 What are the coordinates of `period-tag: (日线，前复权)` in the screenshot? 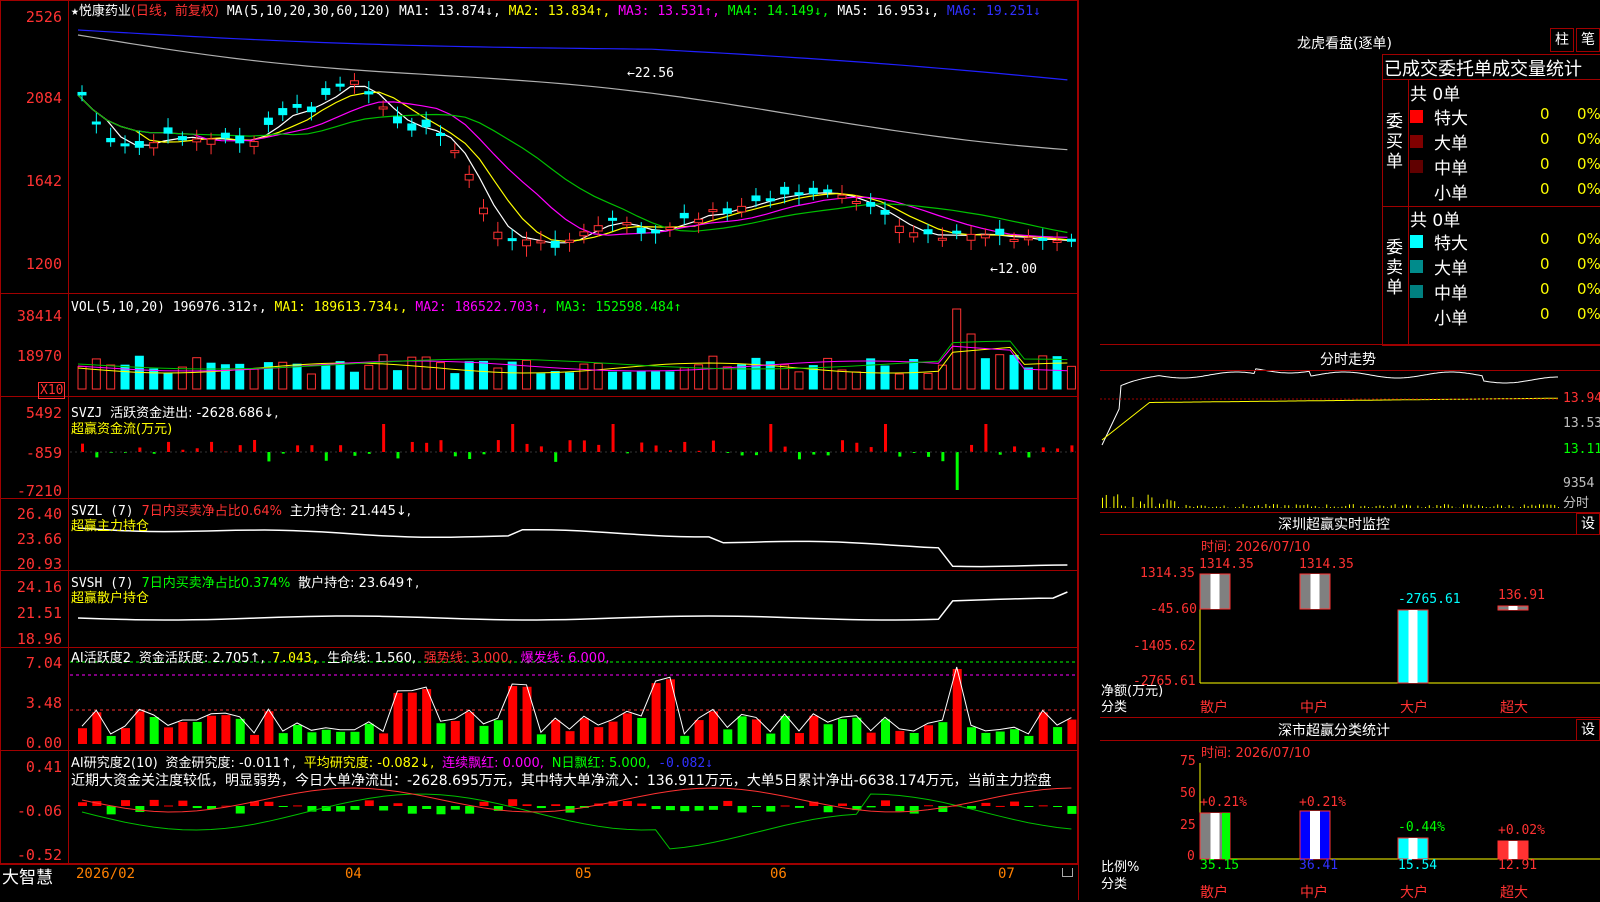 It's located at (175, 11).